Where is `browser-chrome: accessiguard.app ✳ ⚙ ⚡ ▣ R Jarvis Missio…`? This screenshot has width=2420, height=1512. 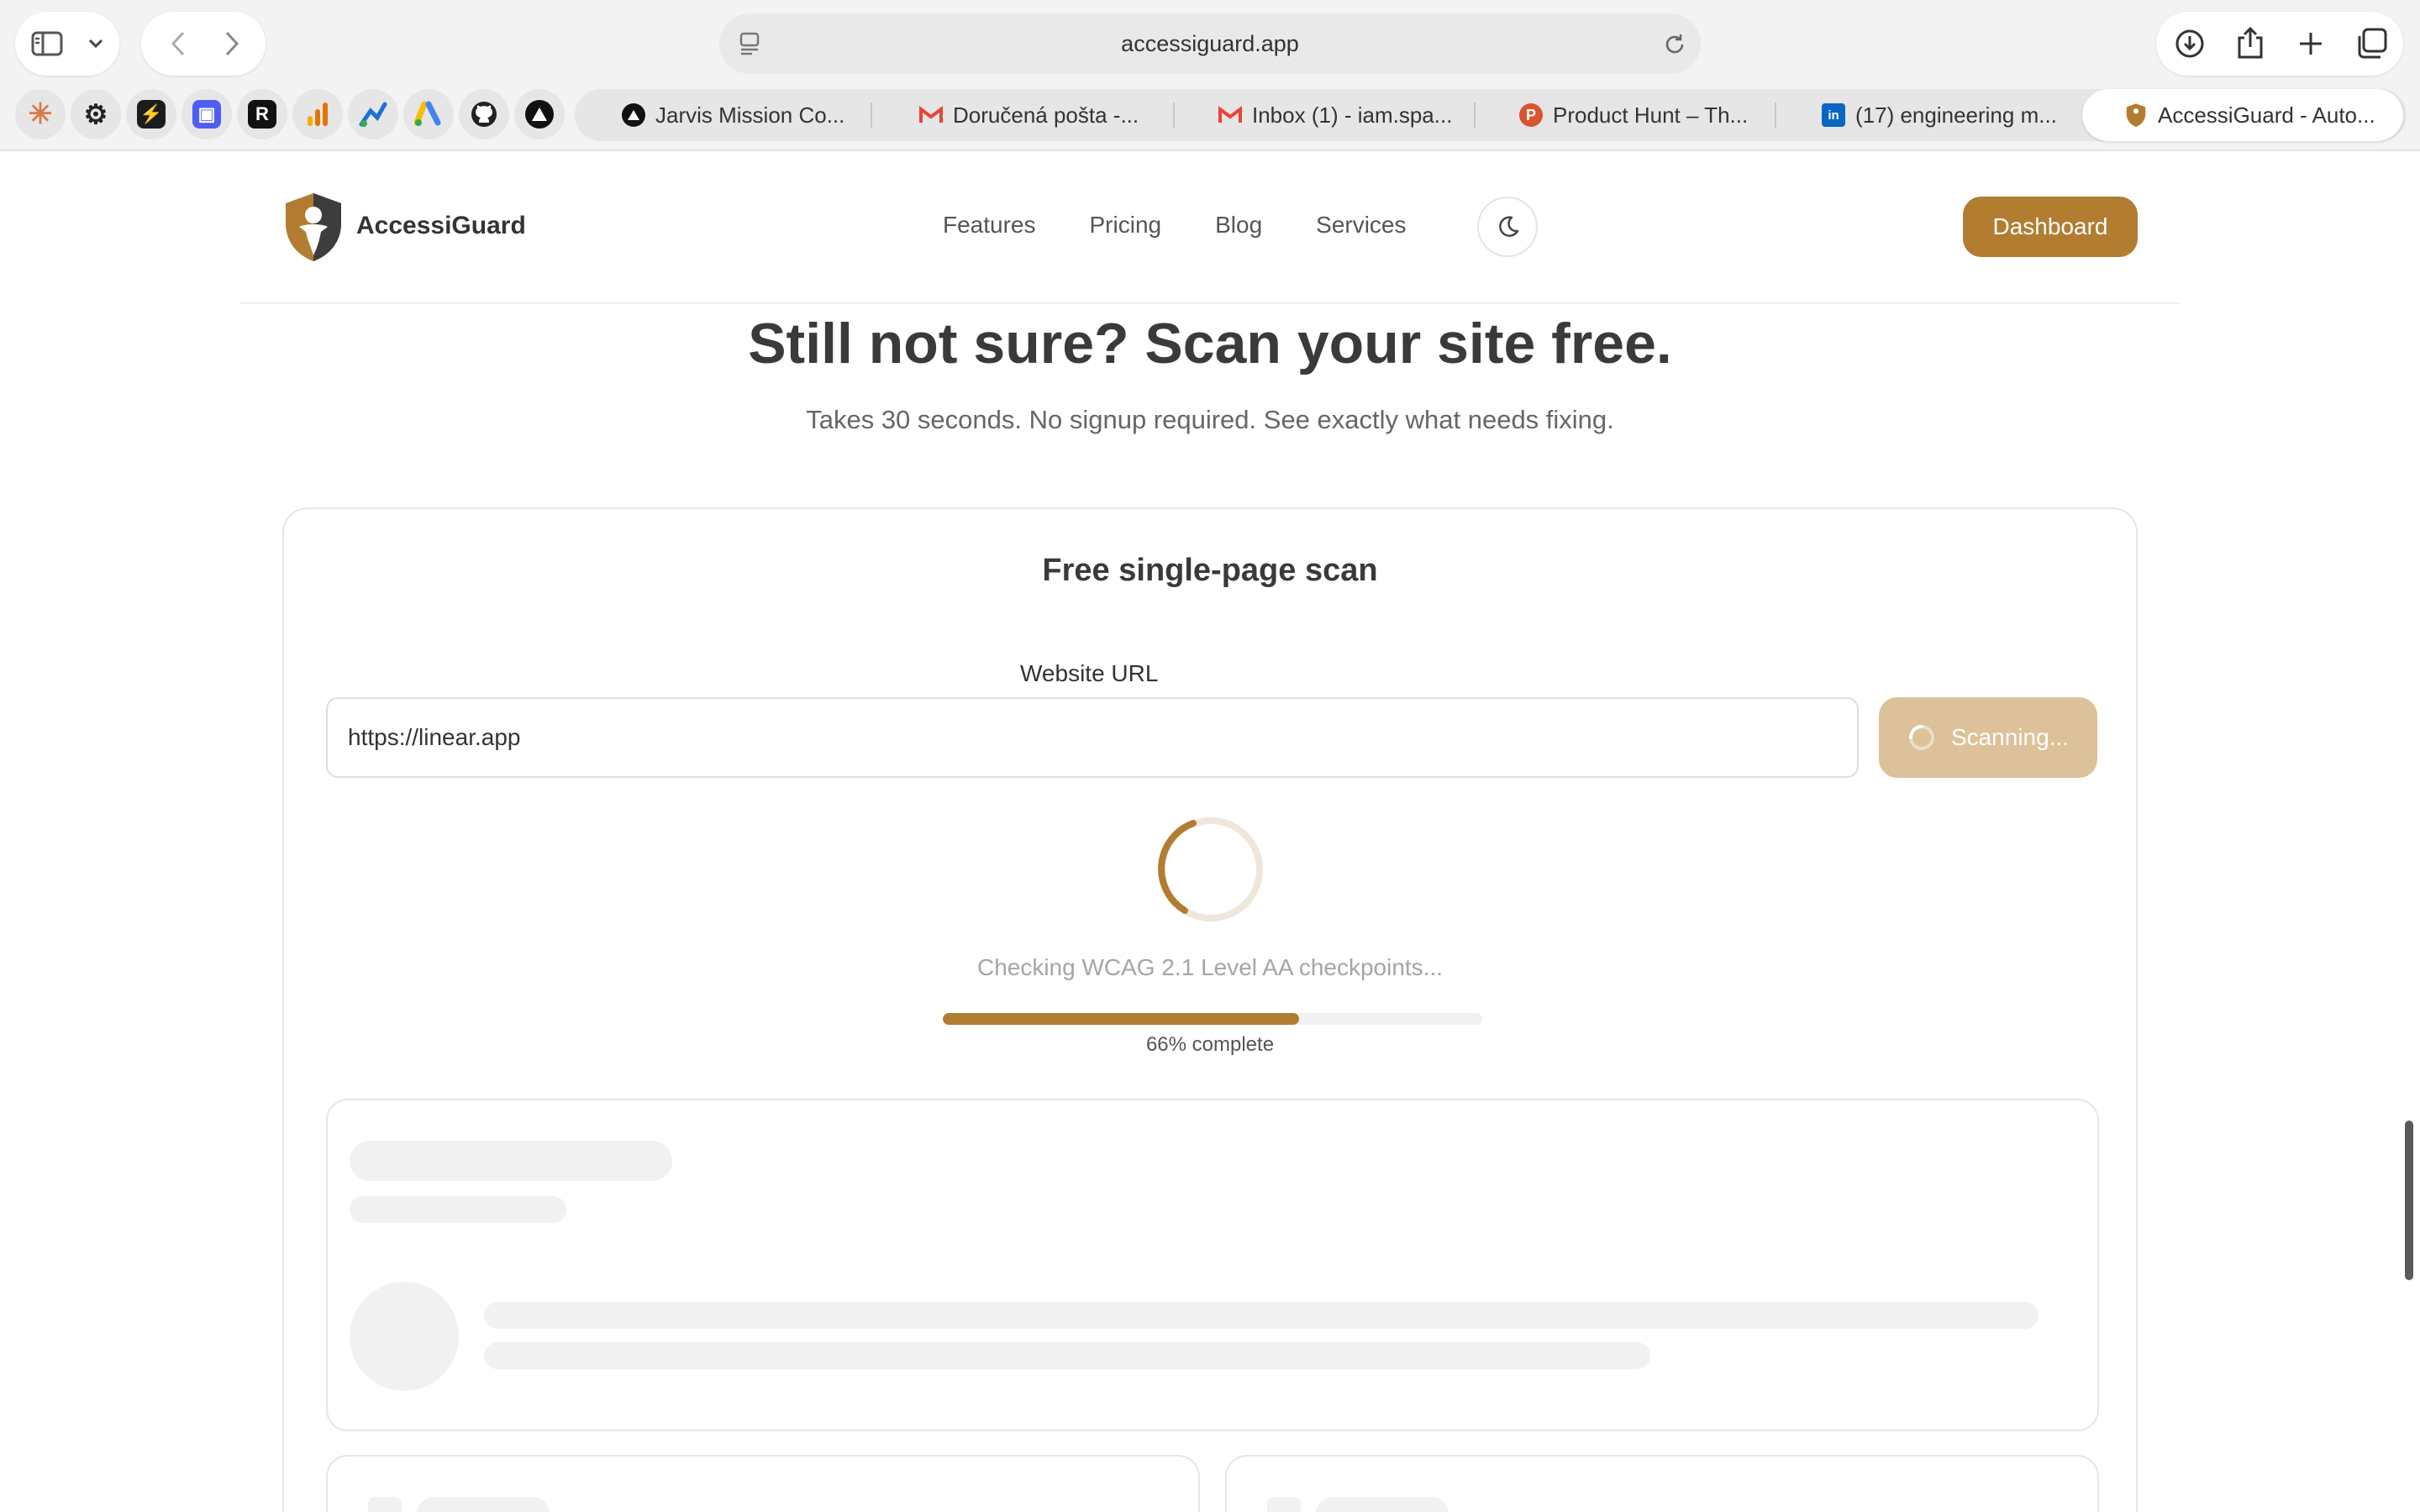 browser-chrome: accessiguard.app ✳ ⚙ ⚡ ▣ R Jarvis Missio… is located at coordinates (1210, 75).